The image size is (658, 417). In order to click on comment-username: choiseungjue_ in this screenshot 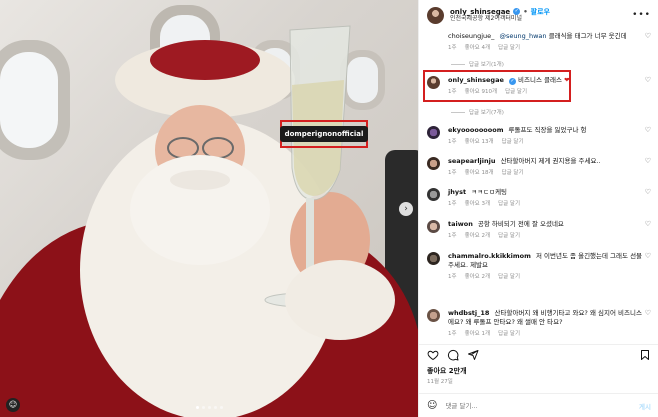, I will do `click(471, 36)`.